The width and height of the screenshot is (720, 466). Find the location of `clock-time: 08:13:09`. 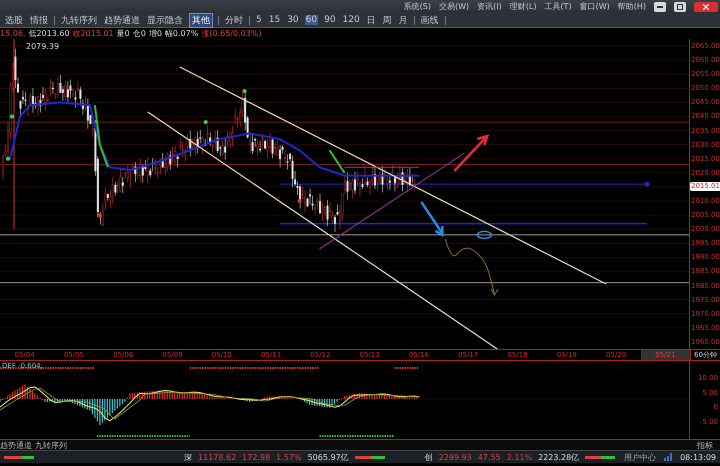

clock-time: 08:13:09 is located at coordinates (698, 457).